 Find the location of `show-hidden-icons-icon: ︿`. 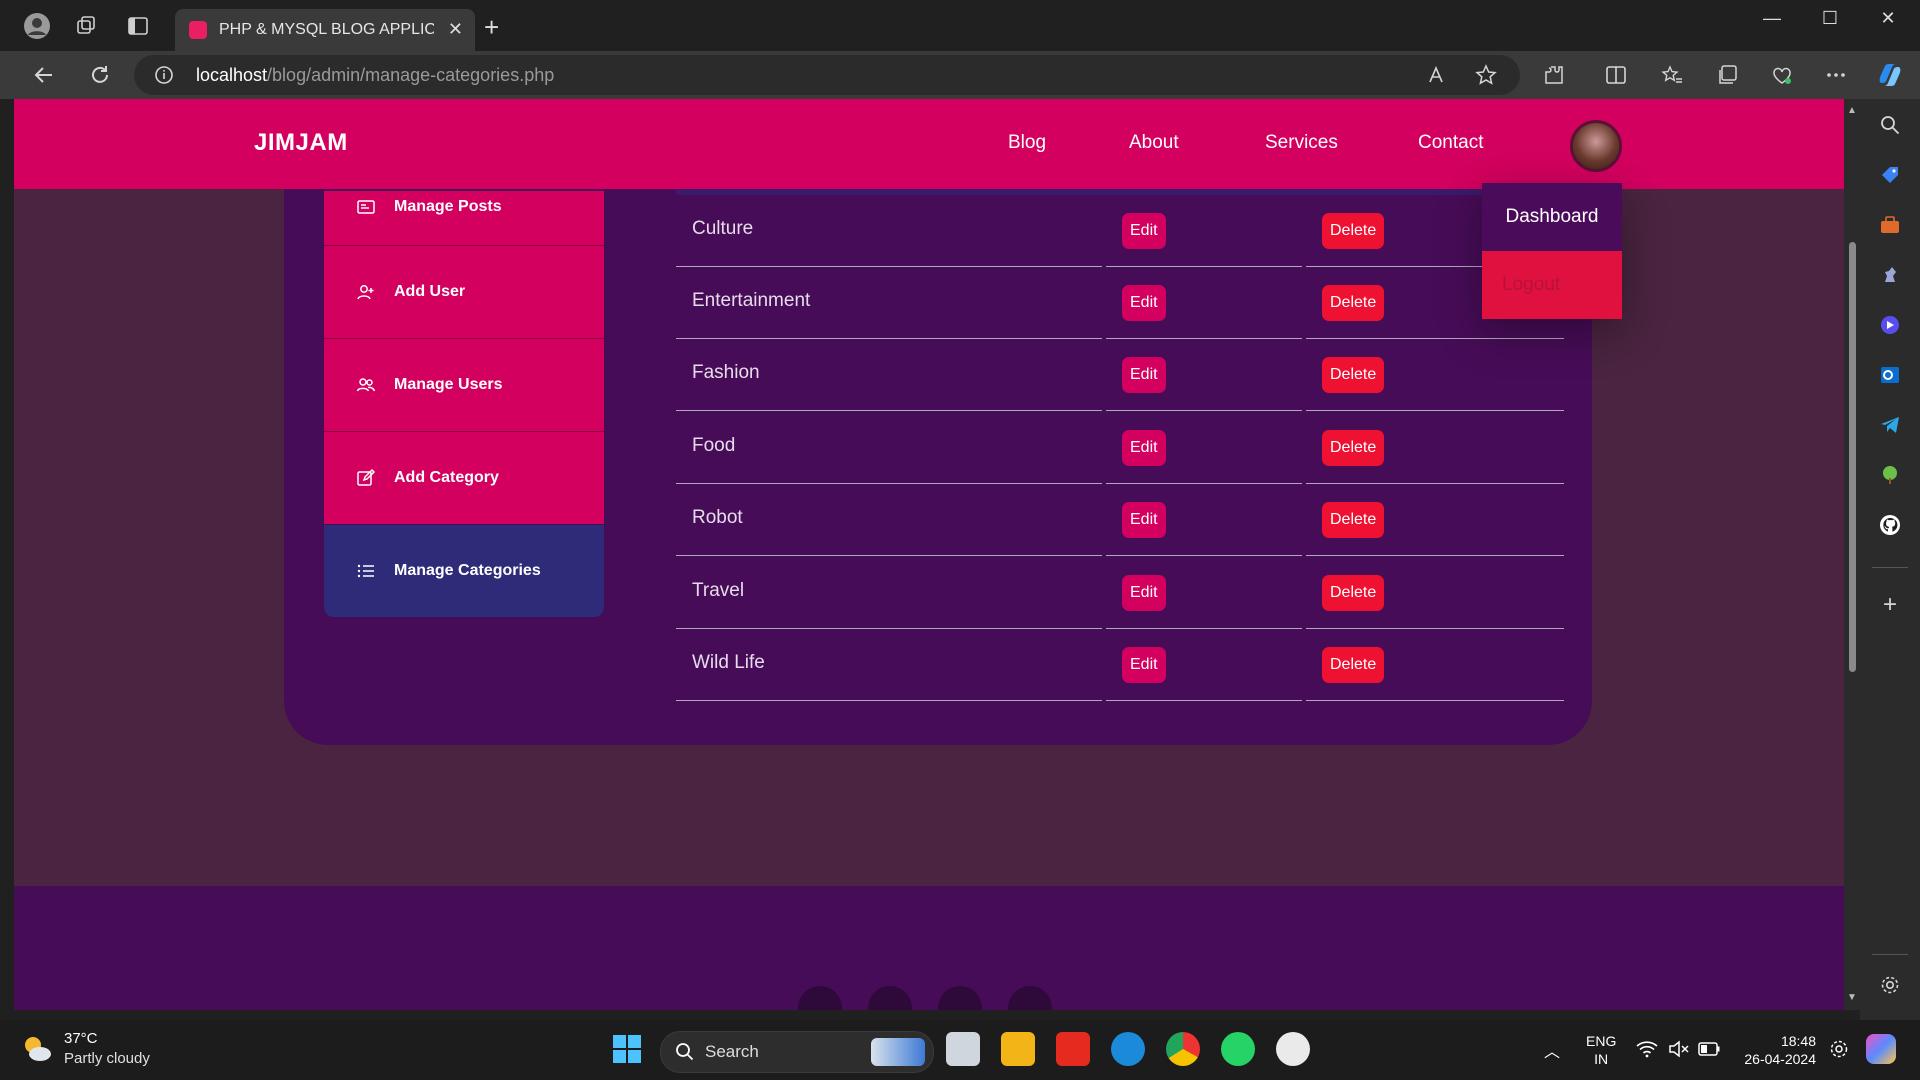

show-hidden-icons-icon: ︿ is located at coordinates (1552, 1050).